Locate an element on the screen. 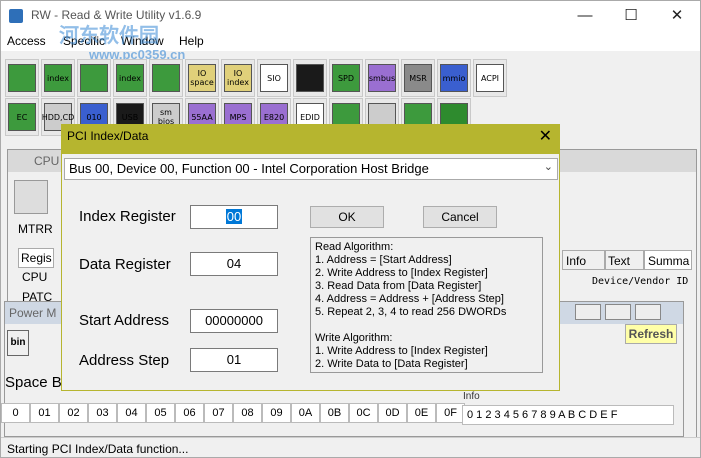  io-card-icon is located at coordinates (166, 78).